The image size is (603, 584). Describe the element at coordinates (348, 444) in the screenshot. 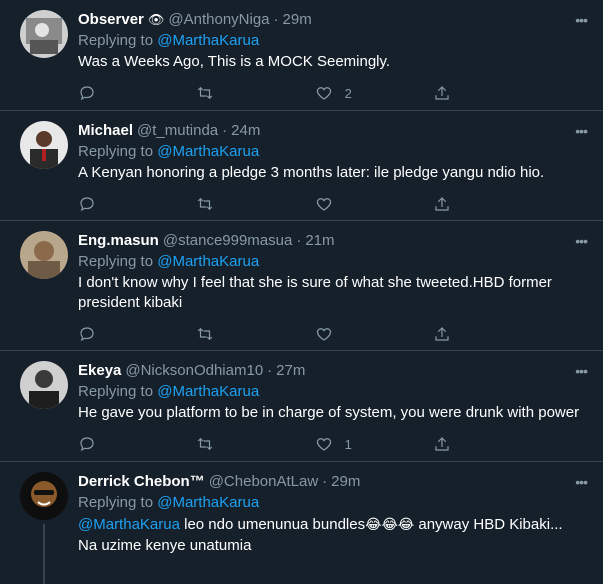

I see `like-count: 1` at that location.